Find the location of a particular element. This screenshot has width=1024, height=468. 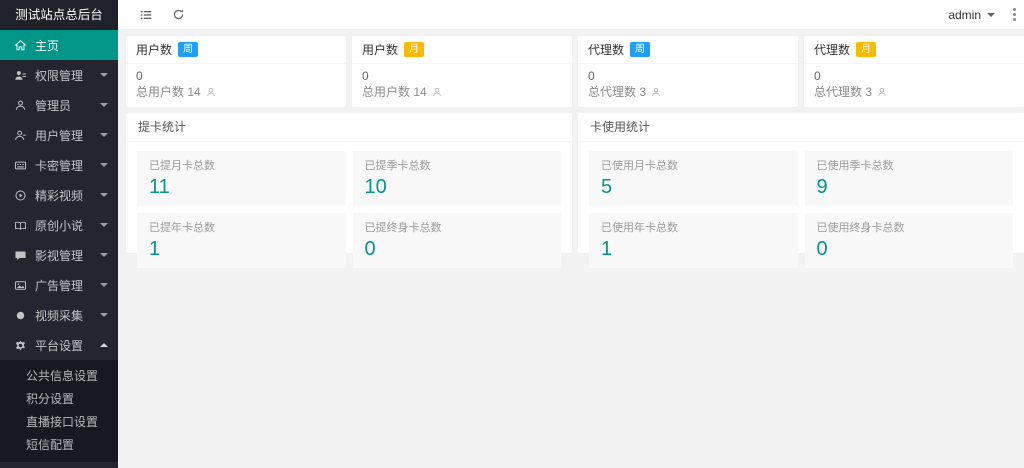

sidebar-submenu: 公共信息设置 积分设置 直播接口设置 短信配置 is located at coordinates (59, 411).